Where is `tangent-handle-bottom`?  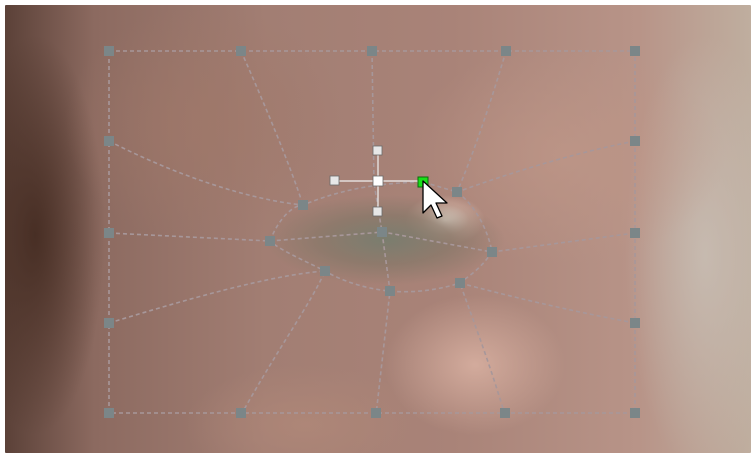
tangent-handle-bottom is located at coordinates (377, 211).